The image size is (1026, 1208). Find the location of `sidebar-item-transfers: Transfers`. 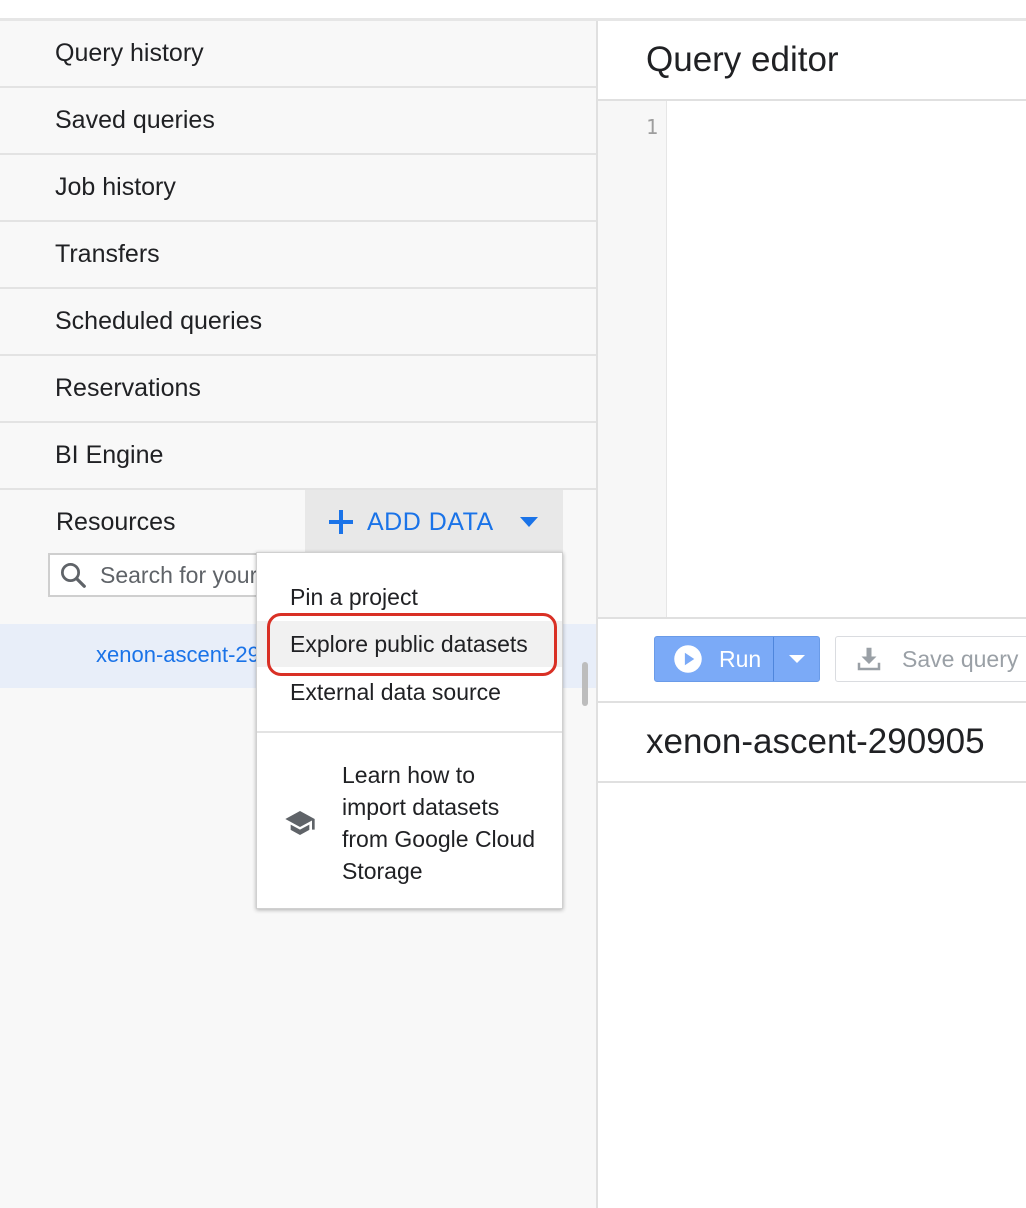

sidebar-item-transfers: Transfers is located at coordinates (298, 255).